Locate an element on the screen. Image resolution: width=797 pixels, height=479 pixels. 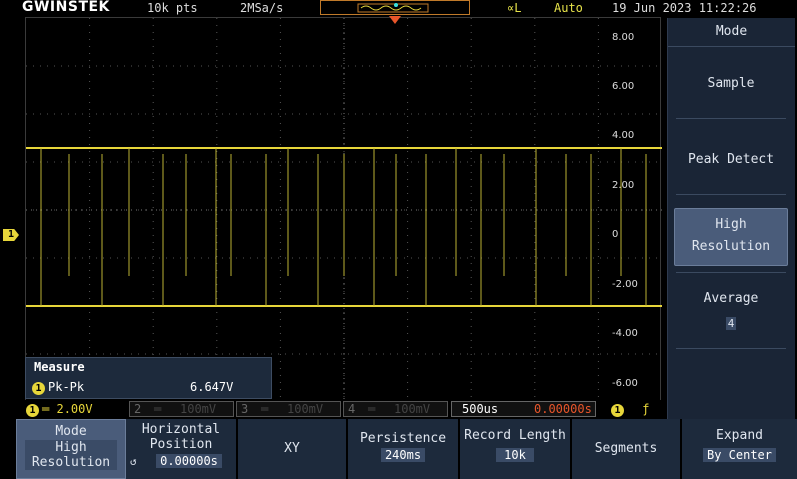
ch4-status: 4 ═ 100mV is located at coordinates (395, 409).